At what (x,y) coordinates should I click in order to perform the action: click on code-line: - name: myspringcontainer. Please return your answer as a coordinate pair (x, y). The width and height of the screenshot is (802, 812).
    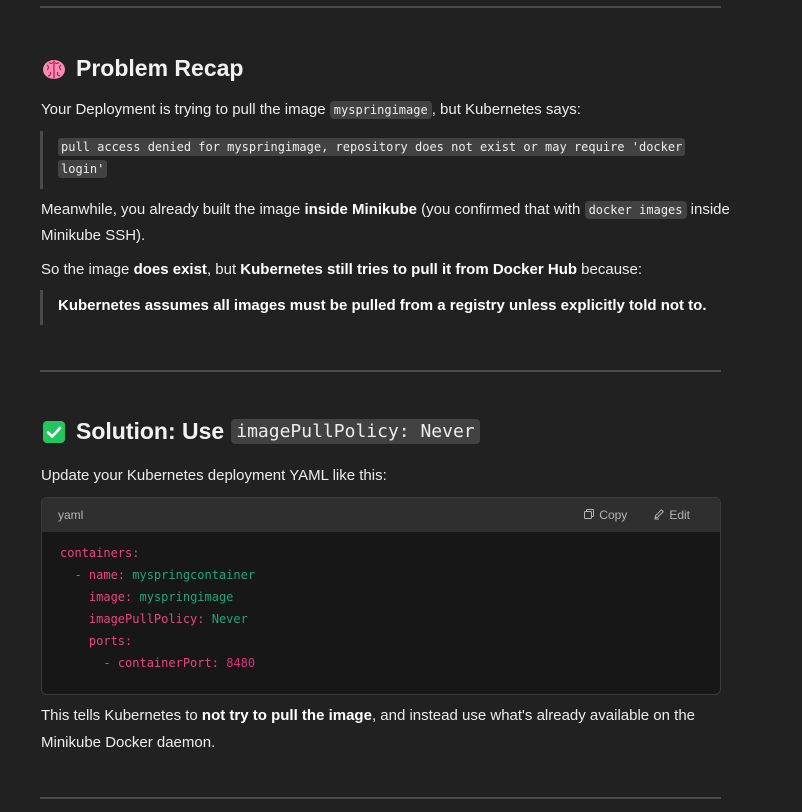
    Looking at the image, I should click on (165, 575).